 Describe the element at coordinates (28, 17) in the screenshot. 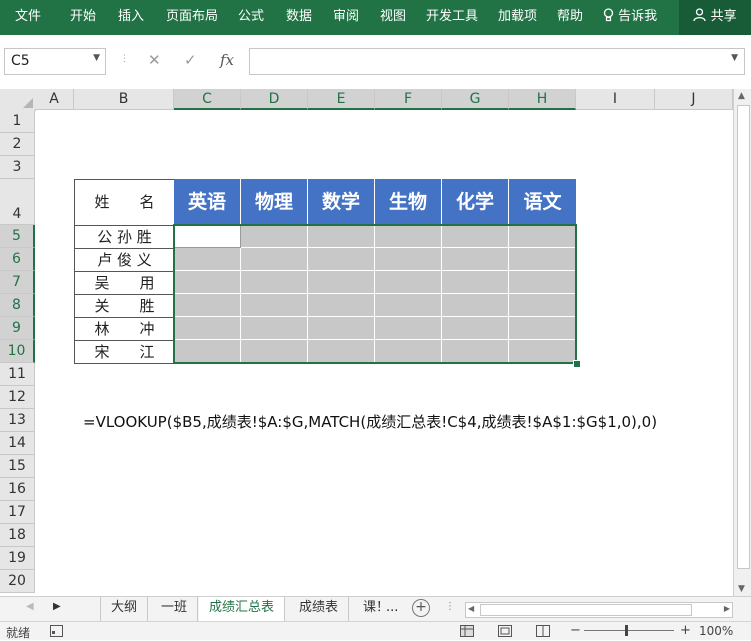

I see `tab-file: 文件` at that location.